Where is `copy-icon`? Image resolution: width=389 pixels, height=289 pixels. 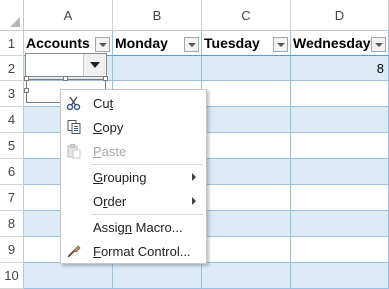
copy-icon is located at coordinates (74, 127).